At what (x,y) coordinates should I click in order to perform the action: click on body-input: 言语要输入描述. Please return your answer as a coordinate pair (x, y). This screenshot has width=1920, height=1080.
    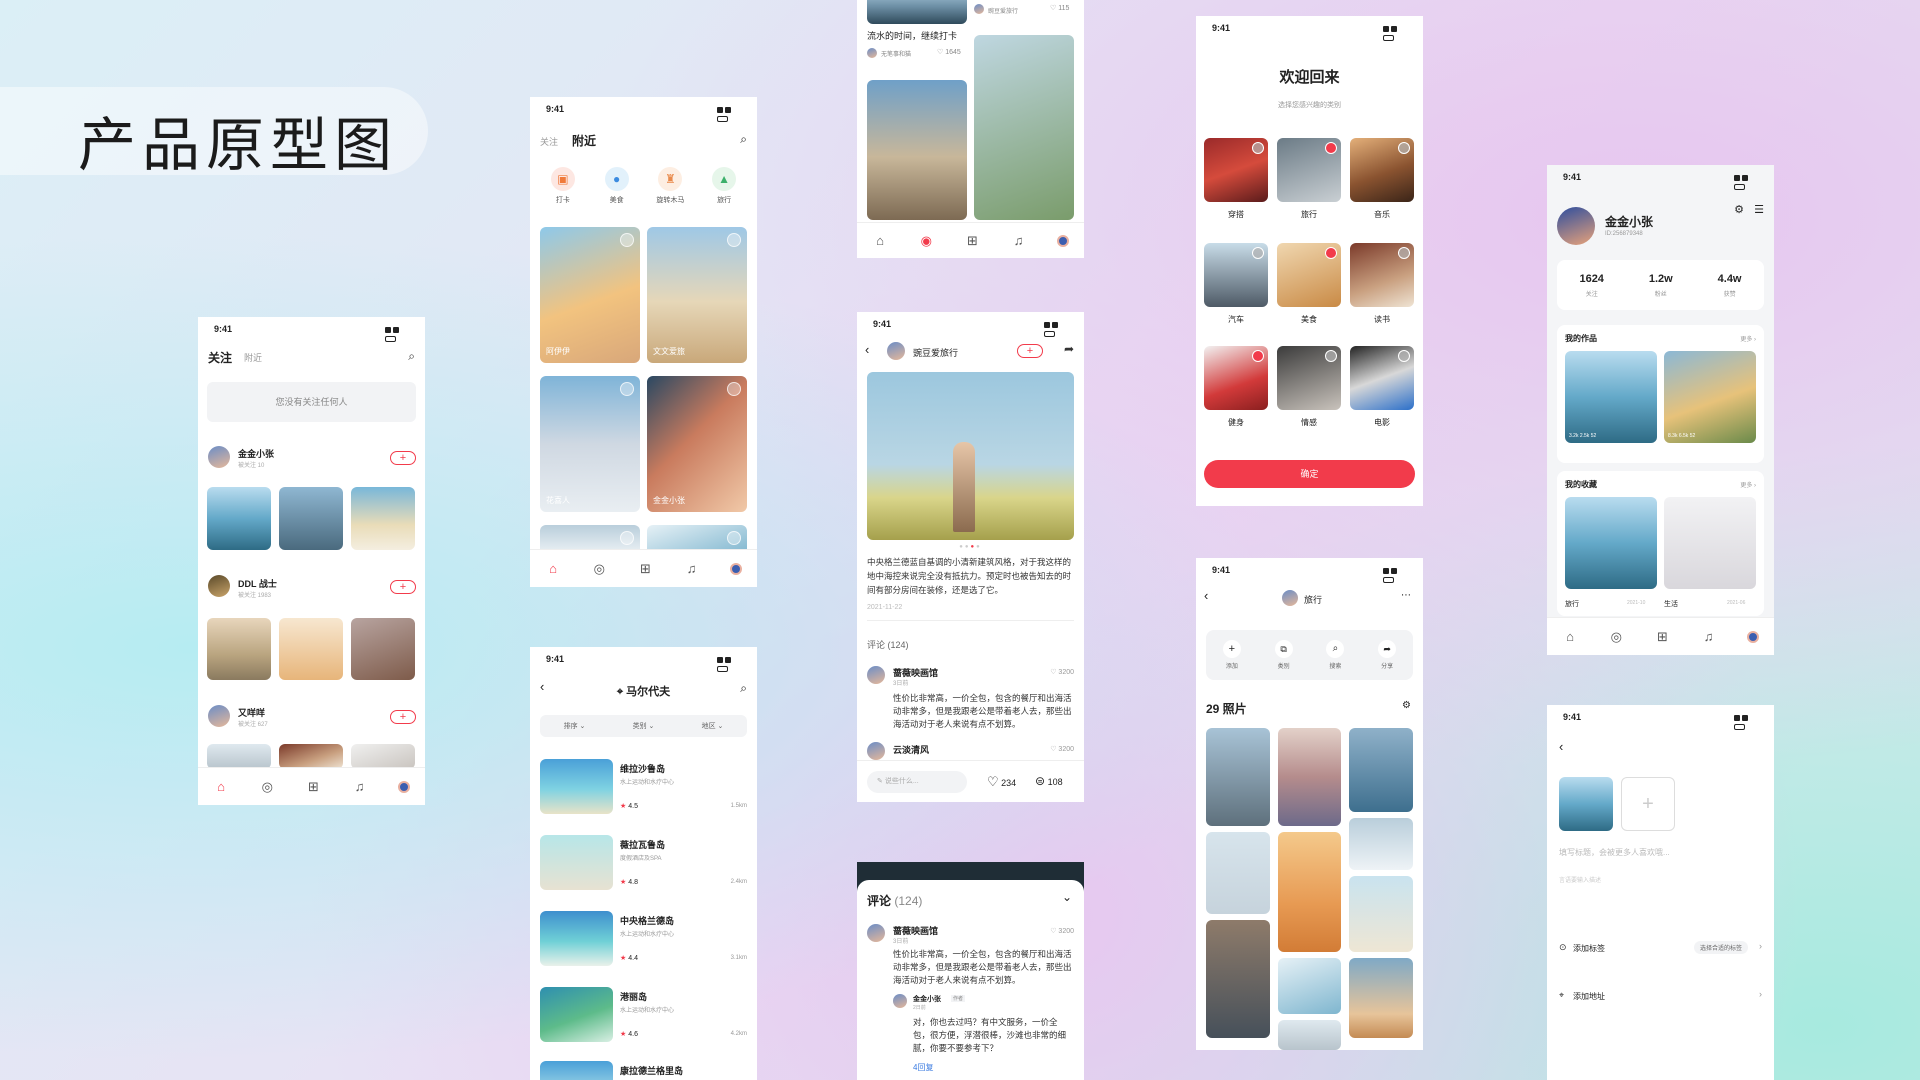
    Looking at the image, I should click on (1580, 879).